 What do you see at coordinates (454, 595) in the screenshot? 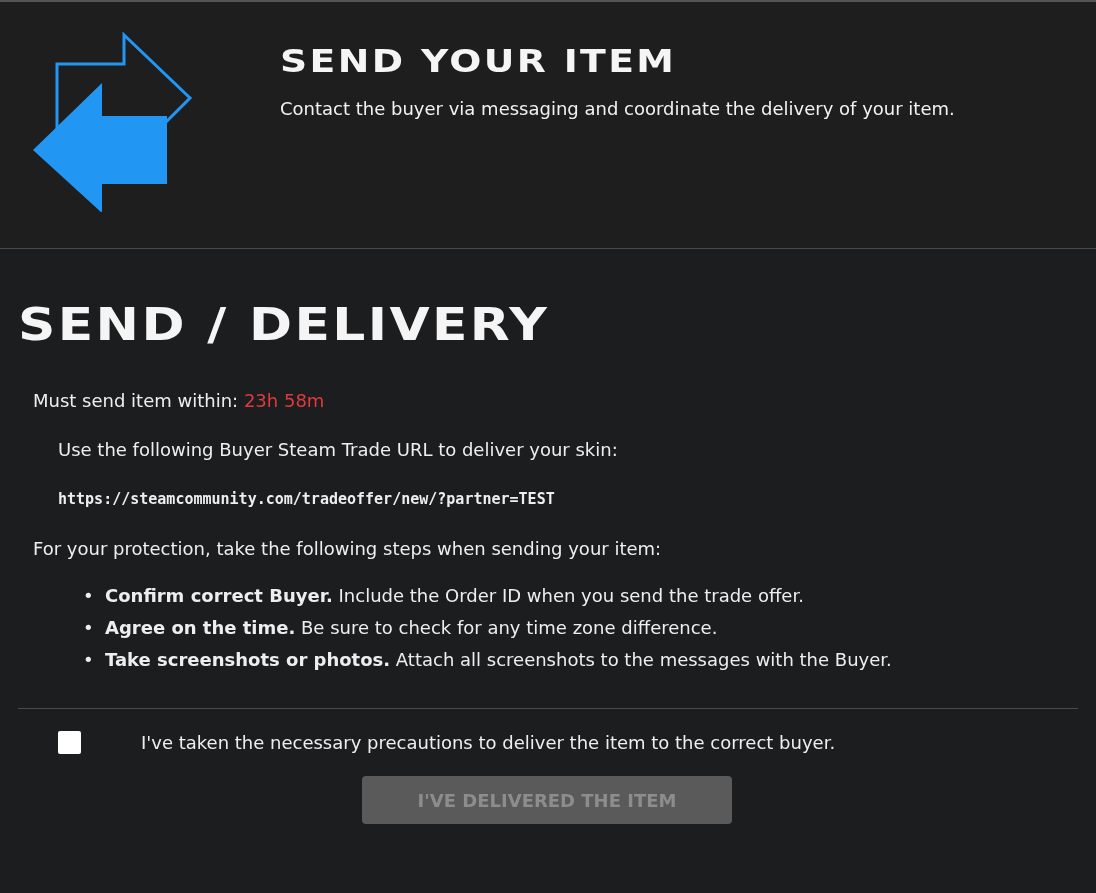
I see `step-item: Confirm correct Buyer. Include the Order ID when you send the trade offer.` at bounding box center [454, 595].